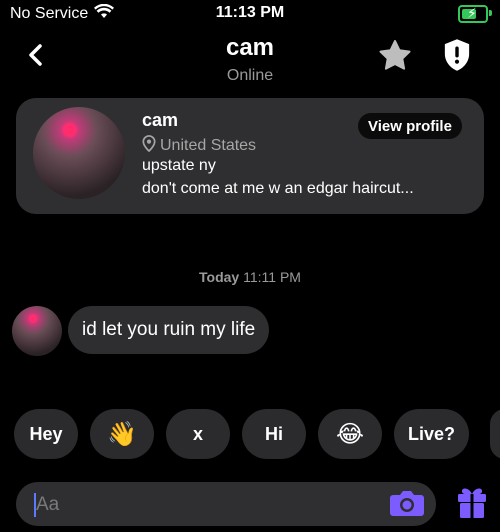 This screenshot has width=500, height=532. What do you see at coordinates (35, 505) in the screenshot?
I see `text-cursor` at bounding box center [35, 505].